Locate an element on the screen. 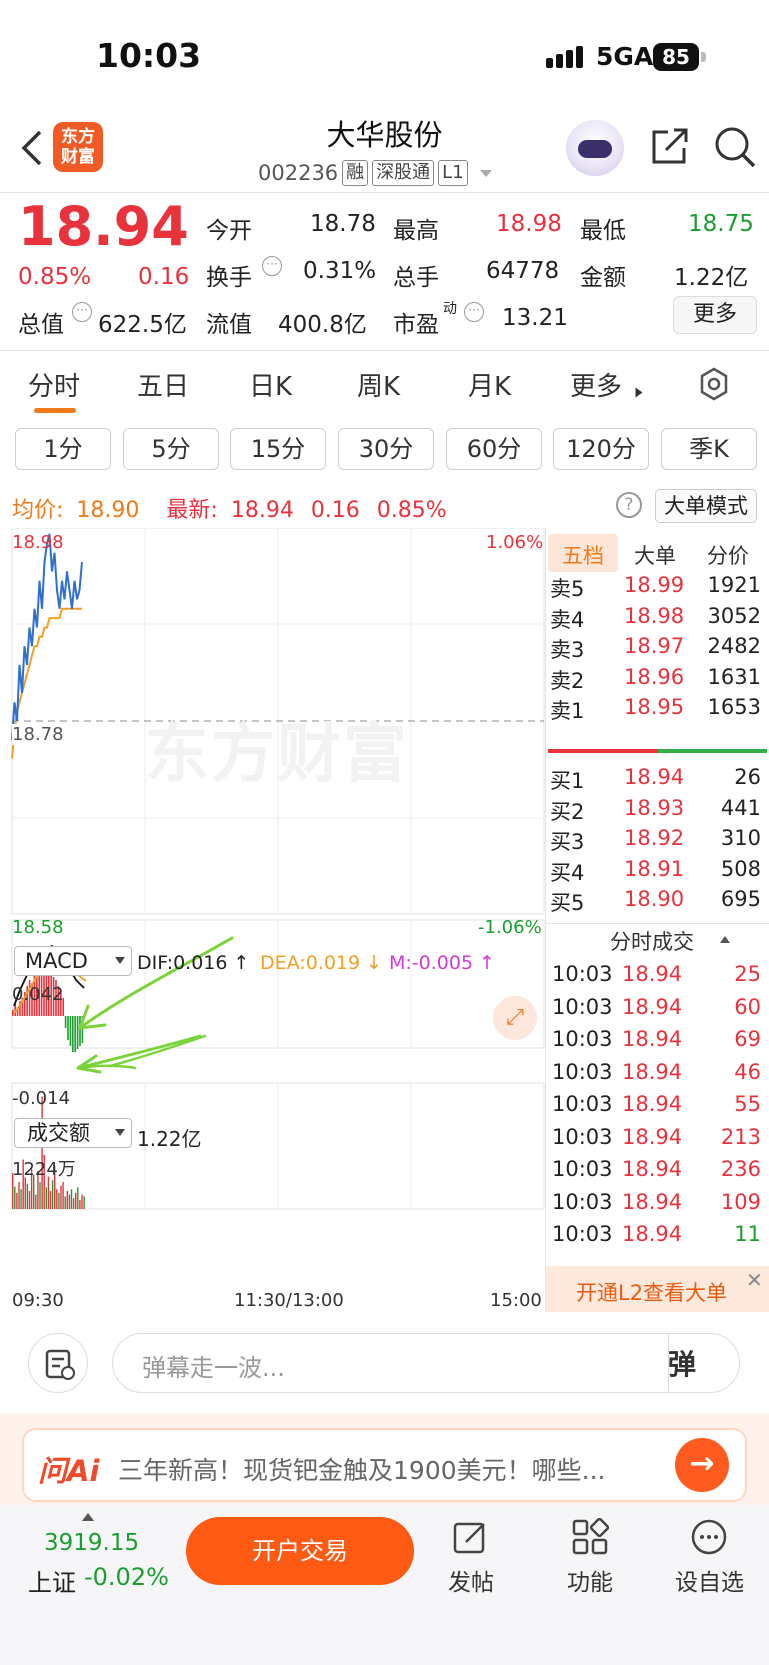  l2-promo: 开通L2查看大单 ✕ is located at coordinates (657, 1289).